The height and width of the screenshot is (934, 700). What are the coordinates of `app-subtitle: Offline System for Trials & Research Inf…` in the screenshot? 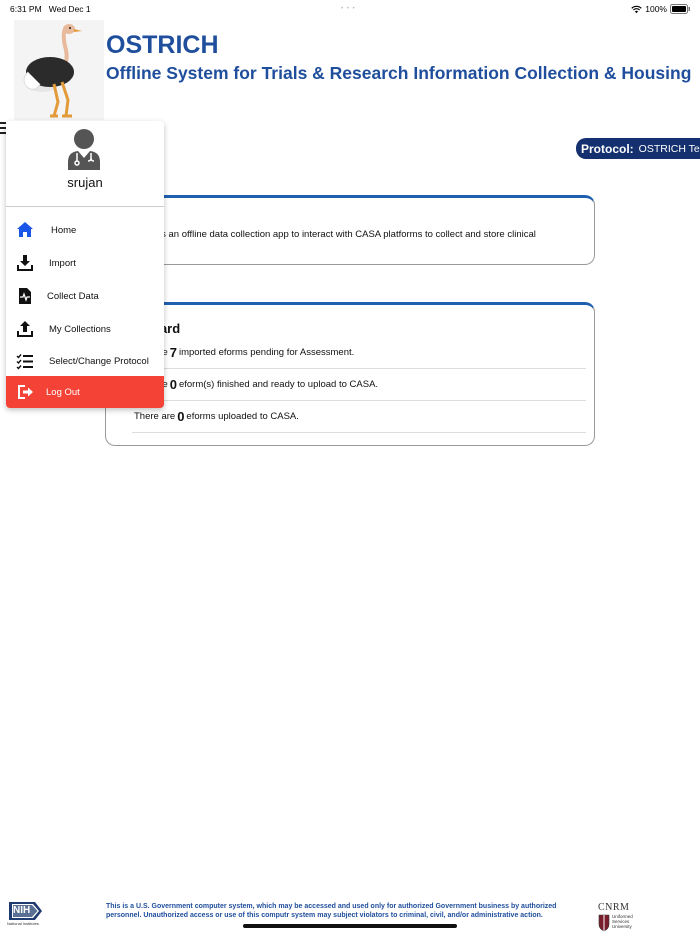 It's located at (399, 73).